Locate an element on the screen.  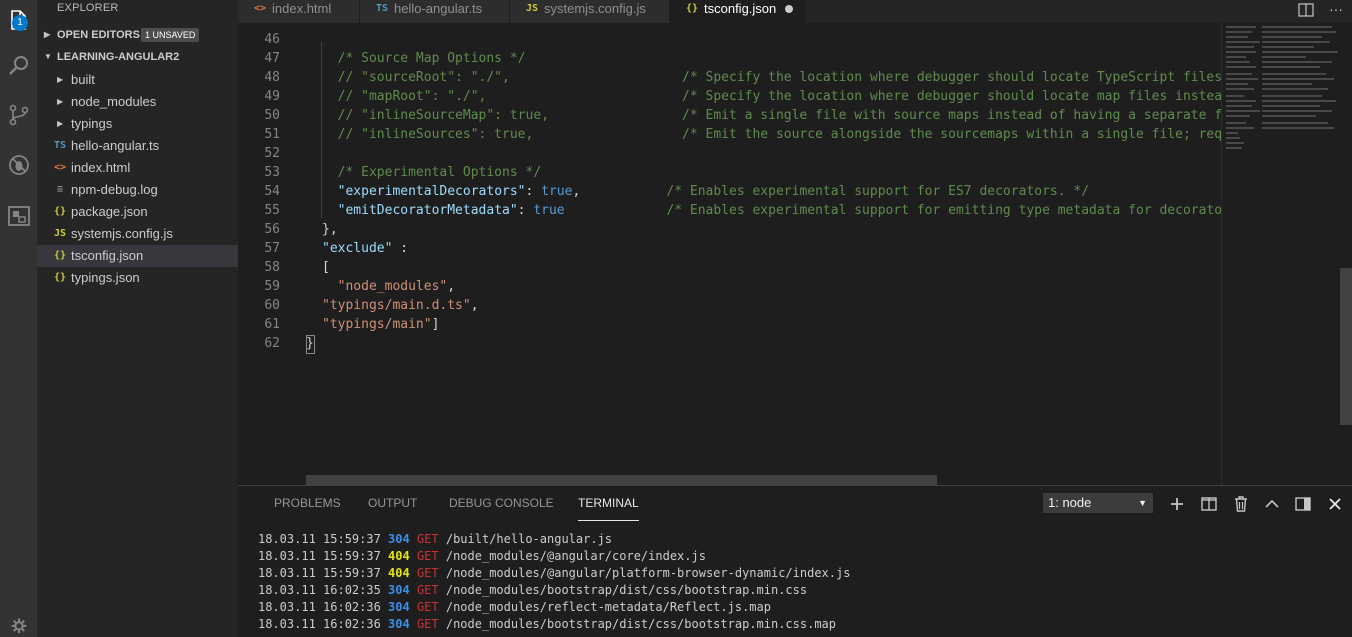
chevron-up-icon is located at coordinates (1272, 504).